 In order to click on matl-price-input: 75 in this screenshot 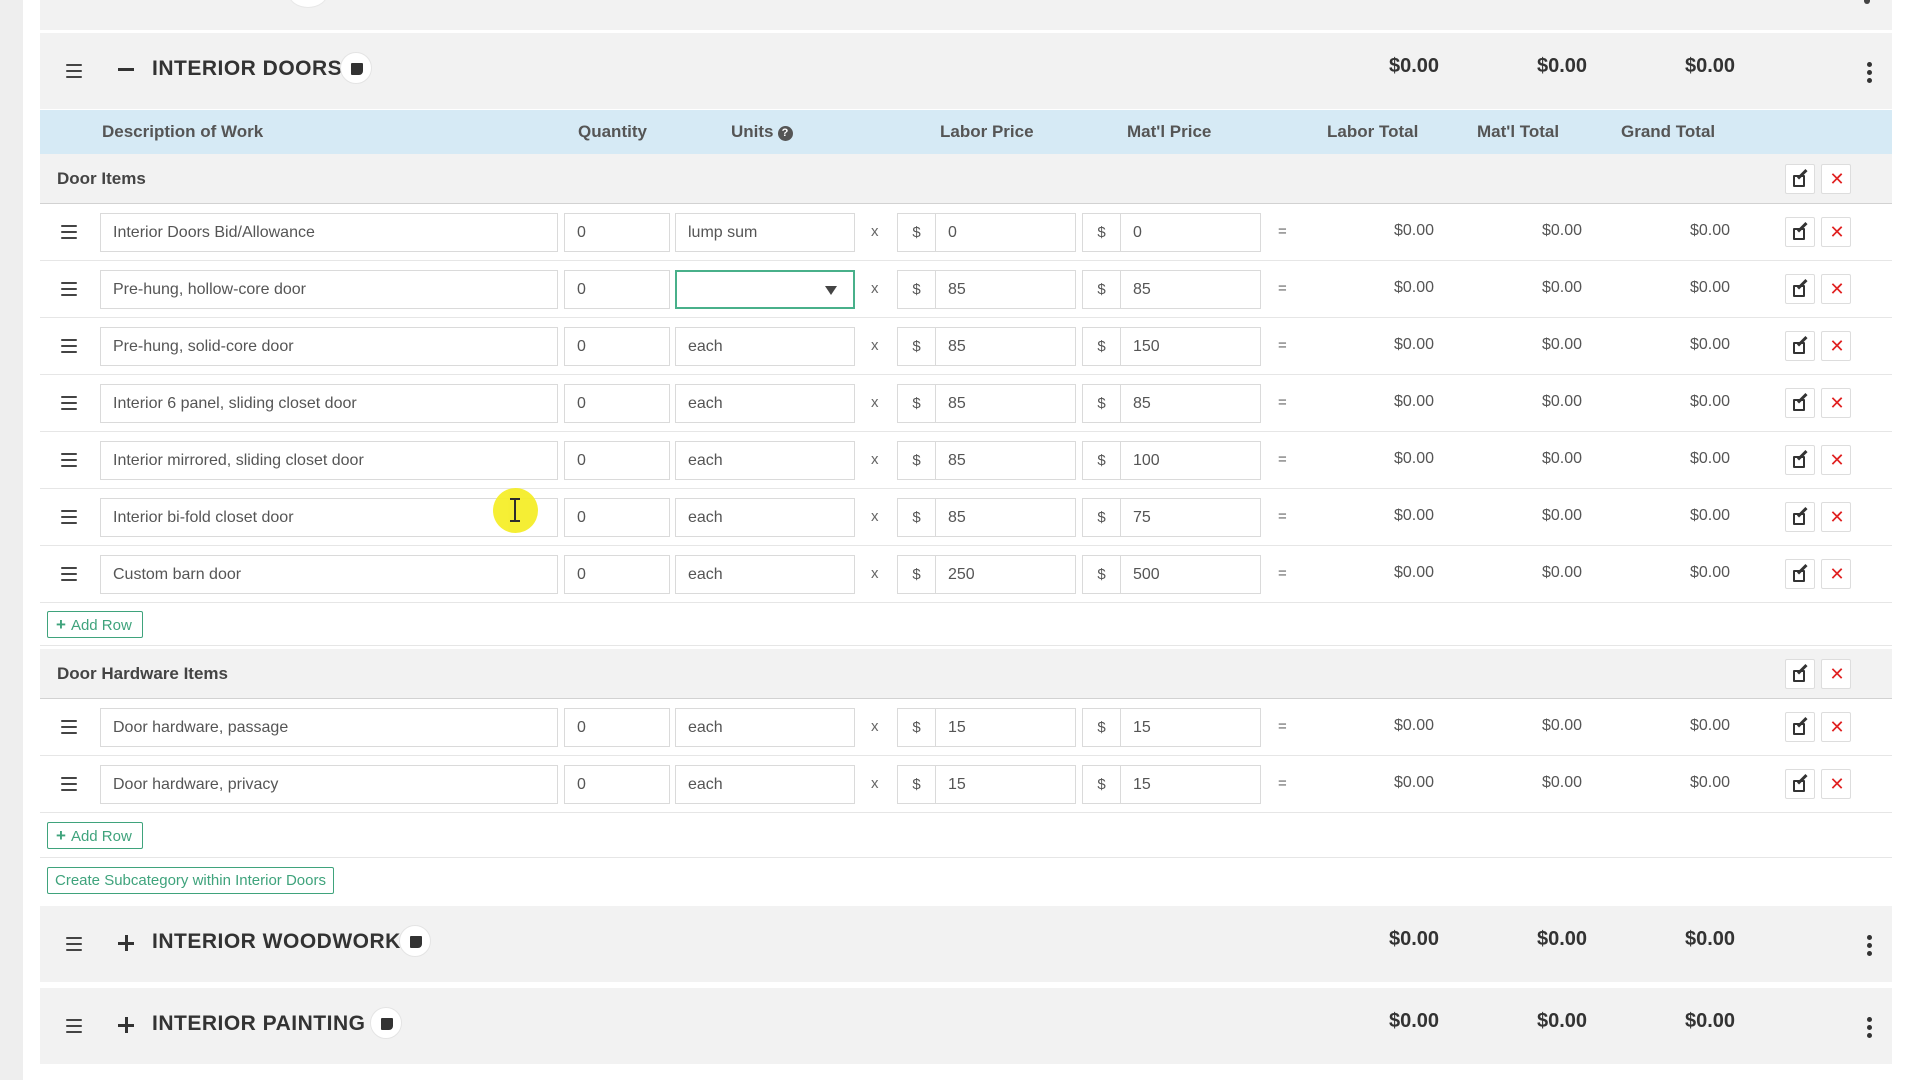, I will do `click(1190, 517)`.